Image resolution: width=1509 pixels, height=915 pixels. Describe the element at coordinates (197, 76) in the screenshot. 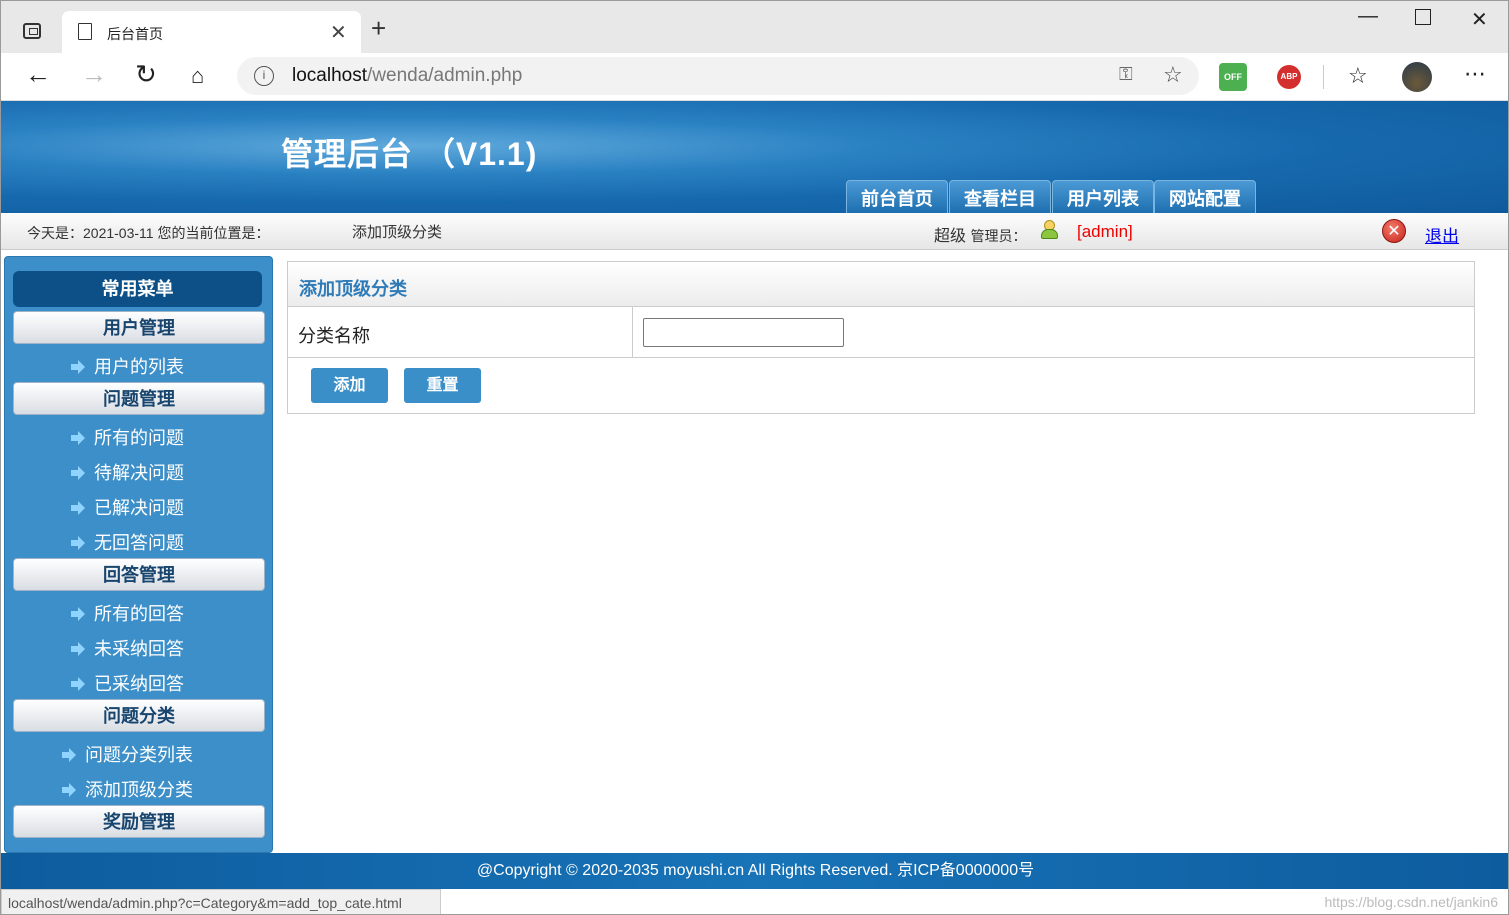

I see `home-button: ⌂` at that location.